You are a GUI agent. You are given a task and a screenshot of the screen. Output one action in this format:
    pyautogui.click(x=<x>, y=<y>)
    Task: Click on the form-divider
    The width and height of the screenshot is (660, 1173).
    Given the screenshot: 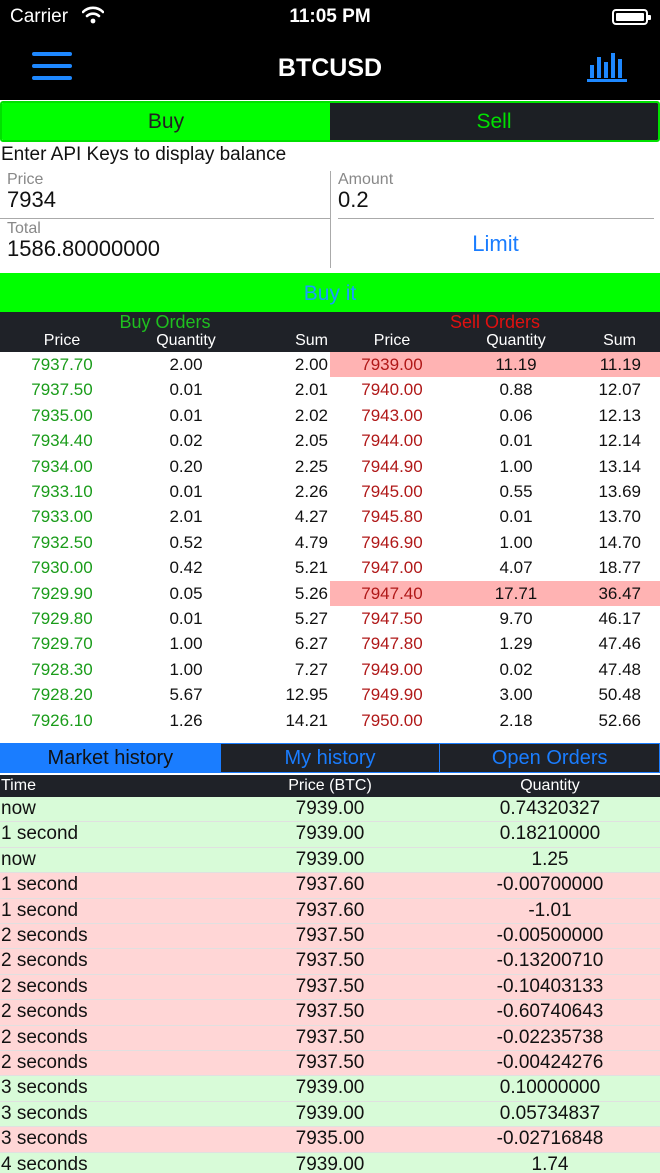 What is the action you would take?
    pyautogui.click(x=496, y=218)
    